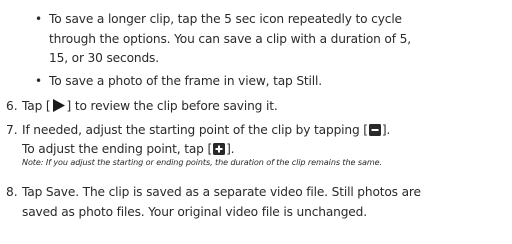 The width and height of the screenshot is (512, 244). What do you see at coordinates (172, 106) in the screenshot?
I see `step-6-text-after: ] to review the clip before saving it.` at bounding box center [172, 106].